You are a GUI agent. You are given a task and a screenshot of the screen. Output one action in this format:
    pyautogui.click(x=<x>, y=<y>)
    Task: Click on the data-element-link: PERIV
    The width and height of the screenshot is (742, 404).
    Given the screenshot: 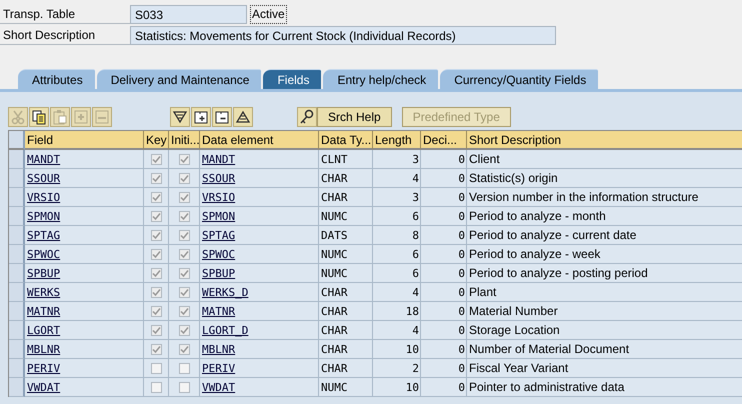 What is the action you would take?
    pyautogui.click(x=219, y=368)
    